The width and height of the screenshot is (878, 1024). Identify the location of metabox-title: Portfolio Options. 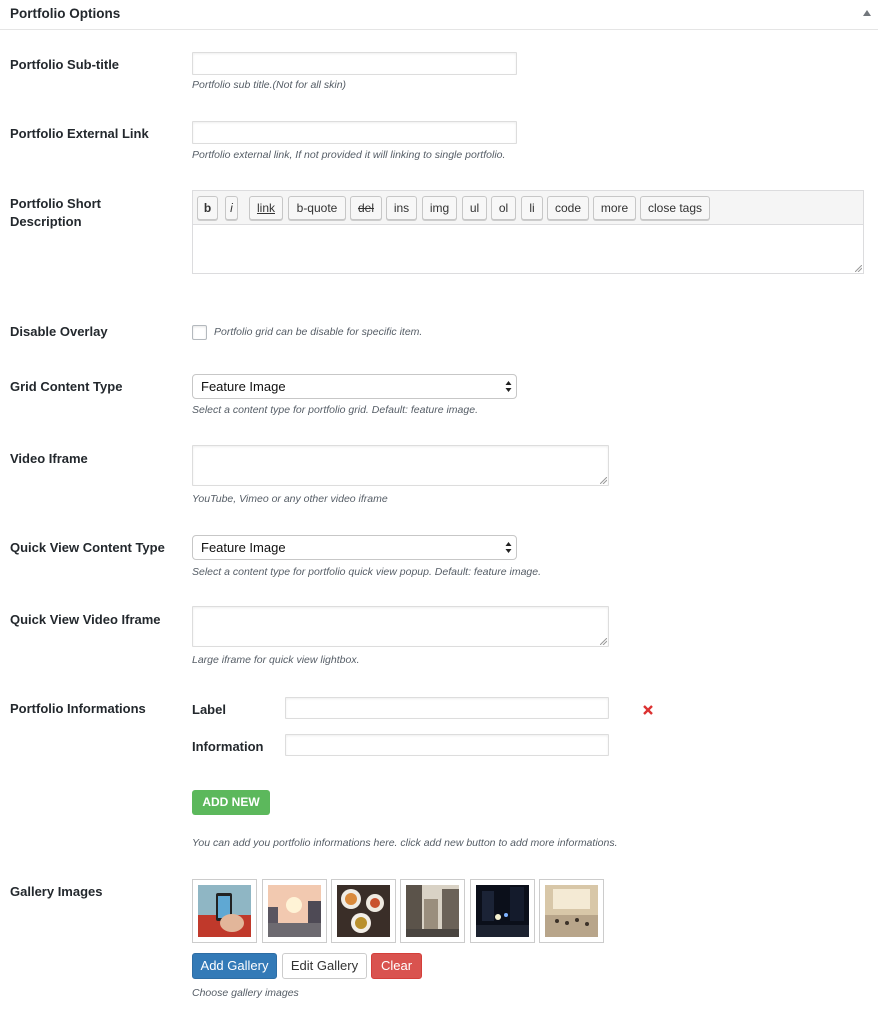
(65, 13).